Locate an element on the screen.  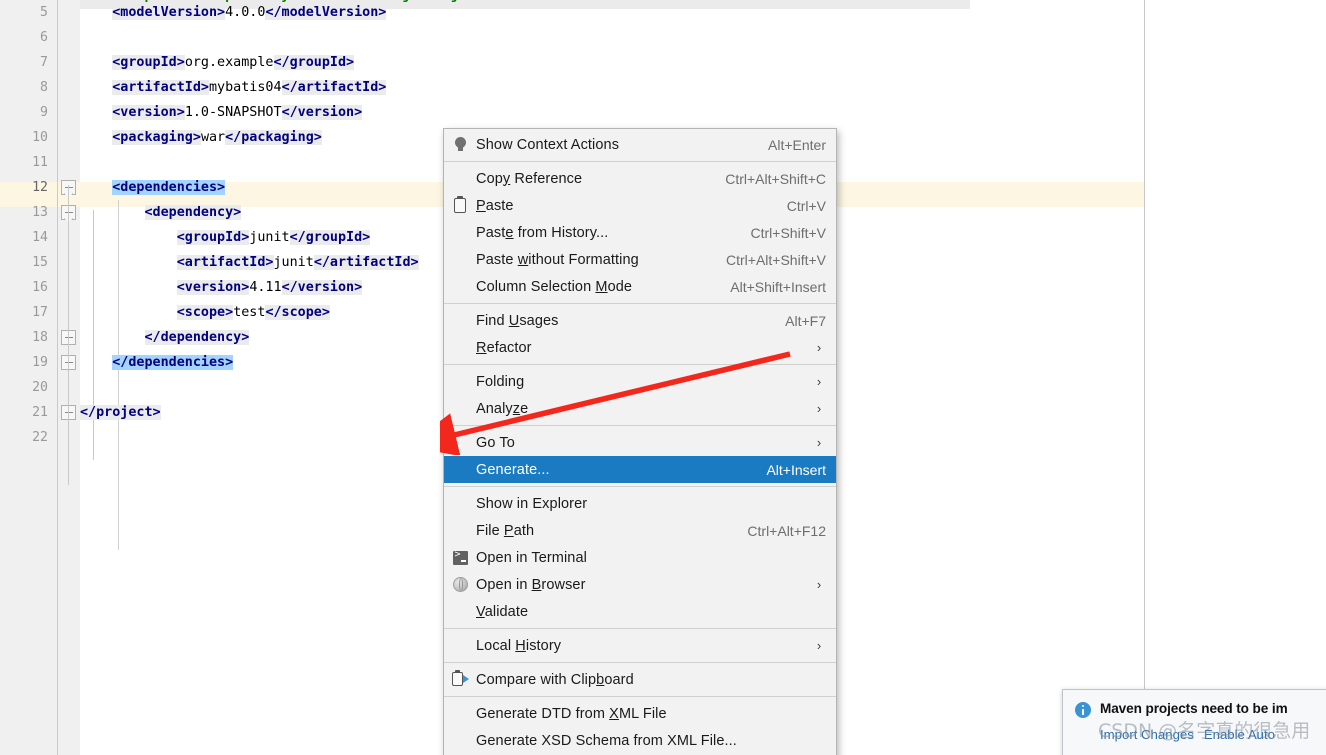
menu-item-shortcut: Ctrl+Alt+Shift+V is located at coordinates (776, 259).